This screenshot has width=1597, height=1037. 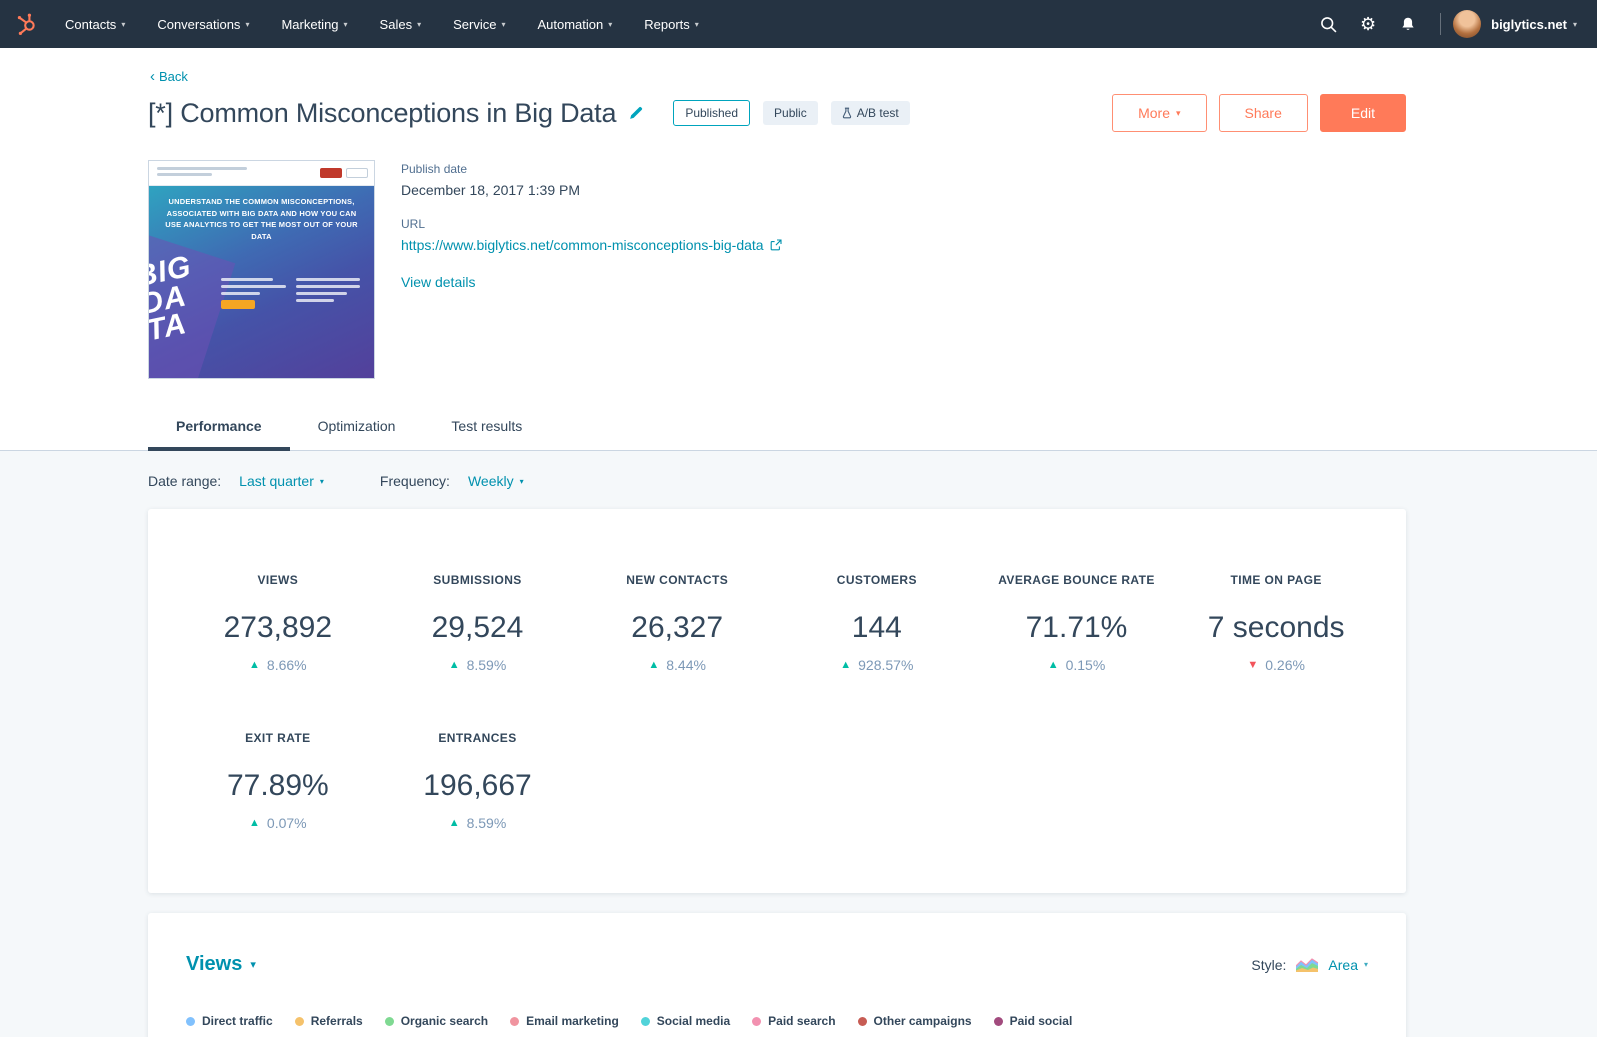 I want to click on metric-value: 71.71%, so click(x=1076, y=627).